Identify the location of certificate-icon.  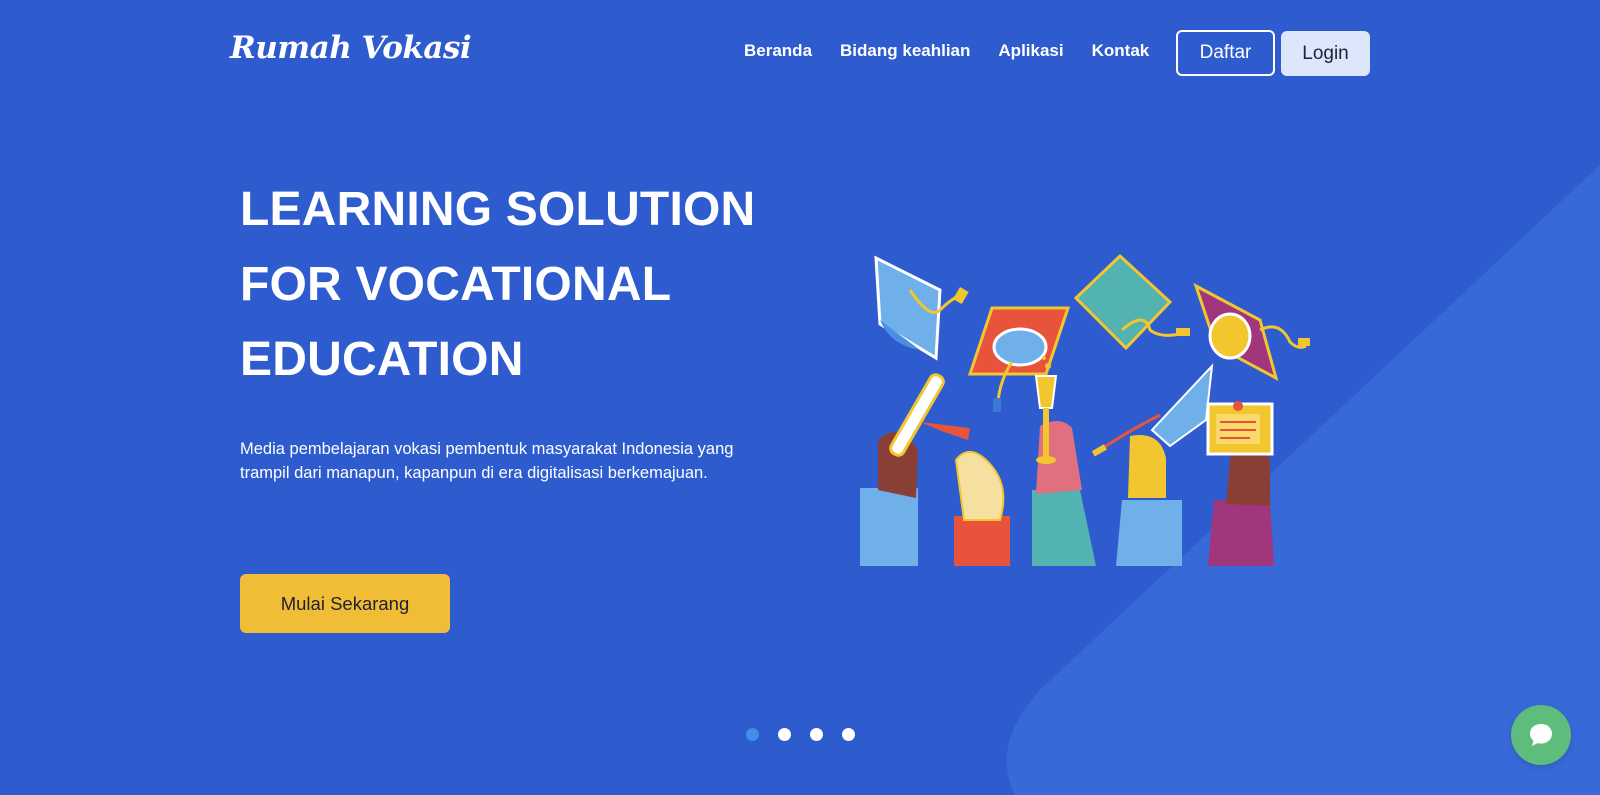
(1240, 428).